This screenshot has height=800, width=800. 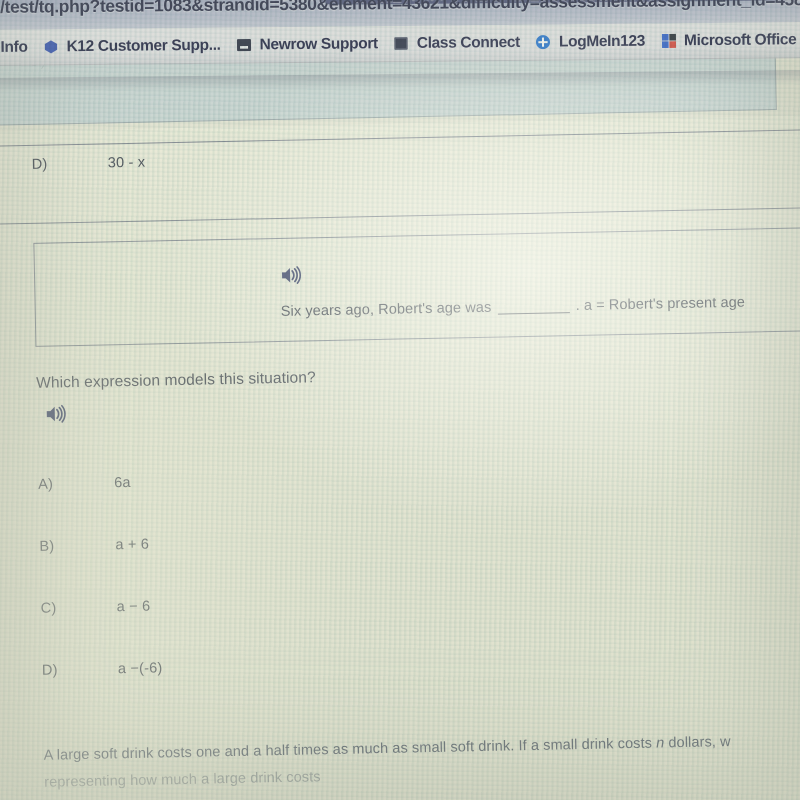 What do you see at coordinates (660, 743) in the screenshot?
I see `next-question-variable: n` at bounding box center [660, 743].